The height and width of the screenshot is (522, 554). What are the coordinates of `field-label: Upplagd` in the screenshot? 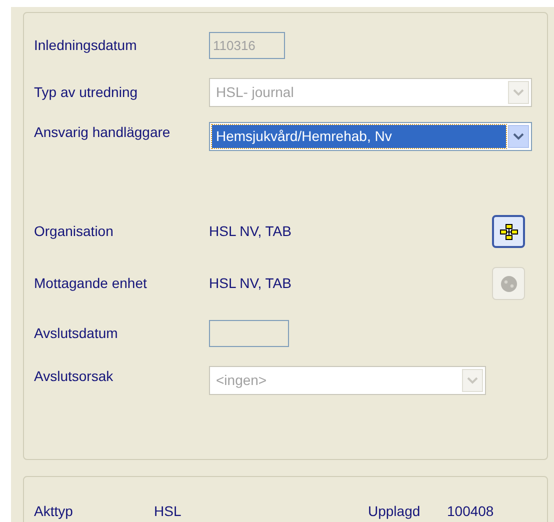 It's located at (395, 511).